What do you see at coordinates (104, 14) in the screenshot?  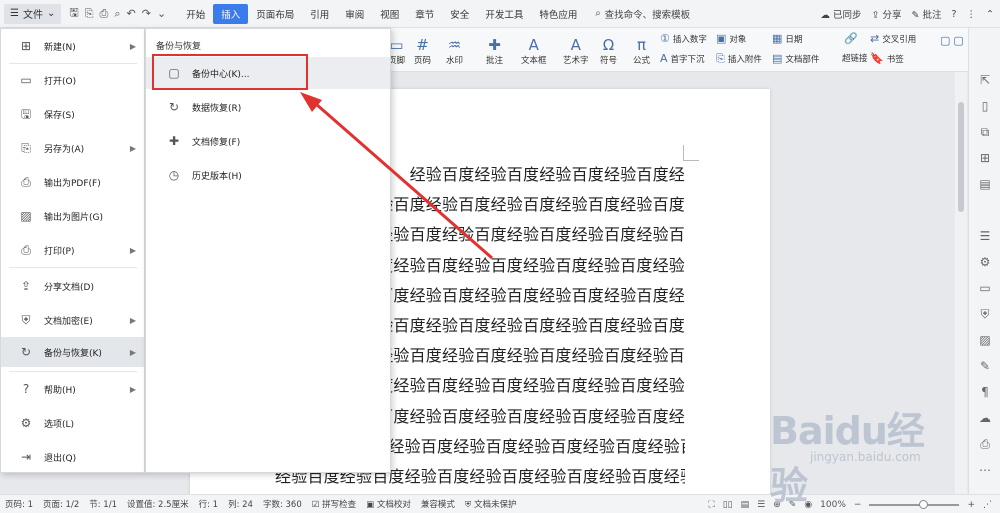 I see `print-icon: ⎙` at bounding box center [104, 14].